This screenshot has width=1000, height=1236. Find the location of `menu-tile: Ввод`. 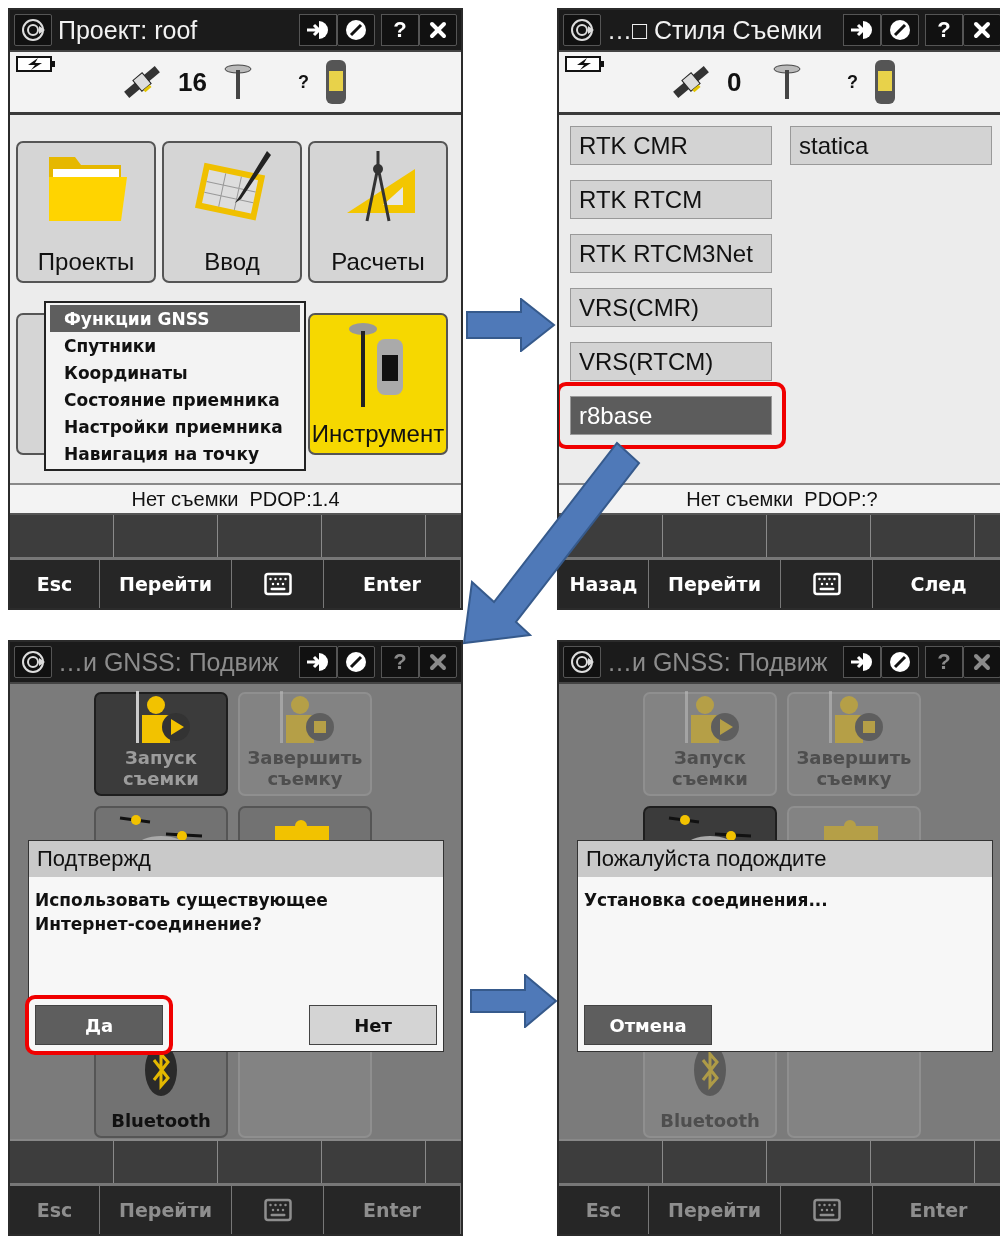

menu-tile: Ввод is located at coordinates (232, 212).